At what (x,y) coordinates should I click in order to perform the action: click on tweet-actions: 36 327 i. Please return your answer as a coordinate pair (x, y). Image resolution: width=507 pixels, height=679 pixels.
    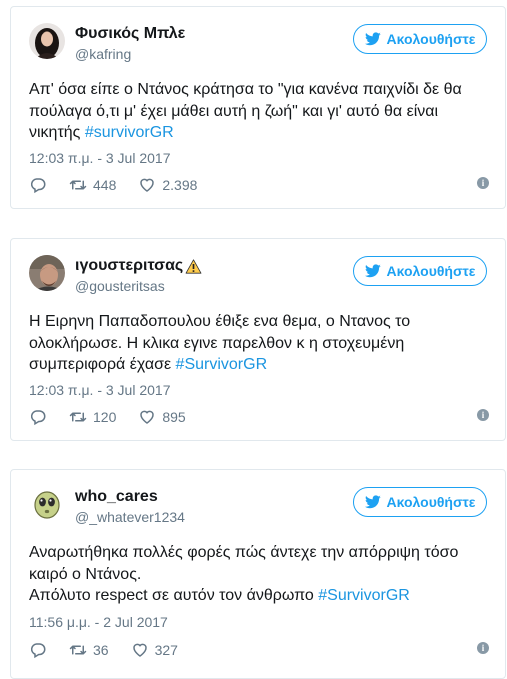
    Looking at the image, I should click on (259, 650).